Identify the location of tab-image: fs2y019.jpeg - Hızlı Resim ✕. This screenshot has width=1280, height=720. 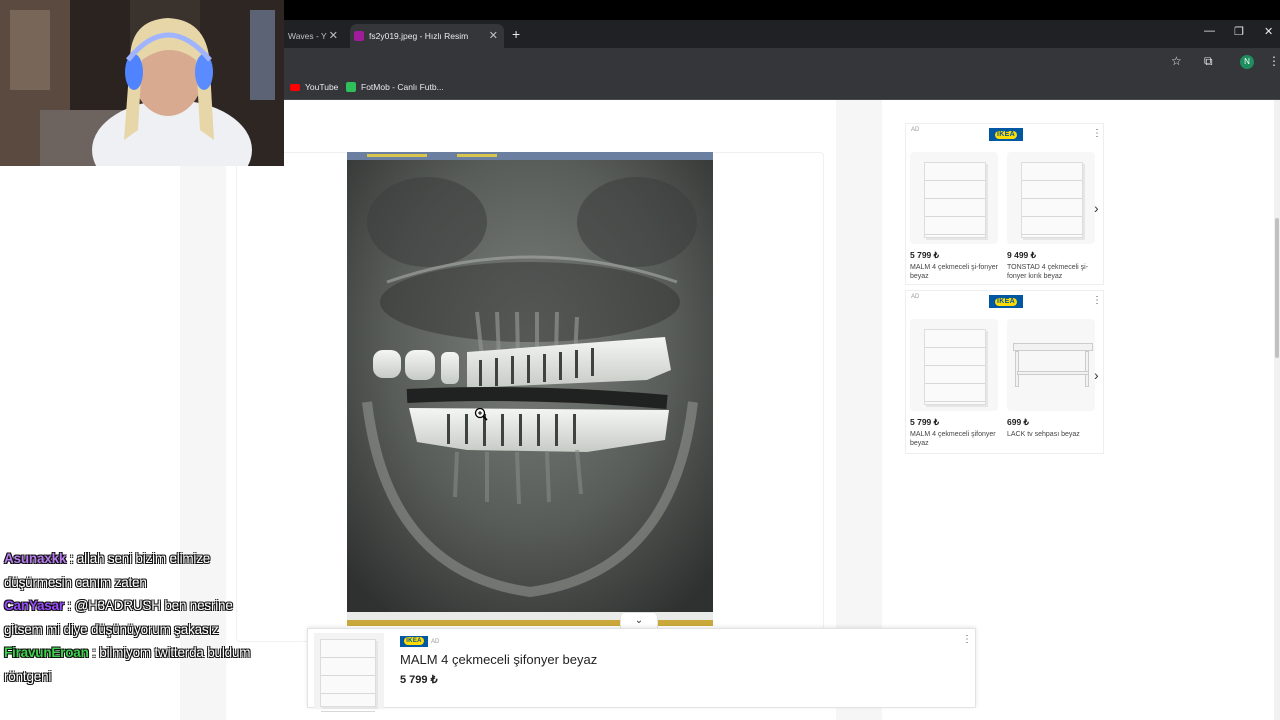
(427, 36).